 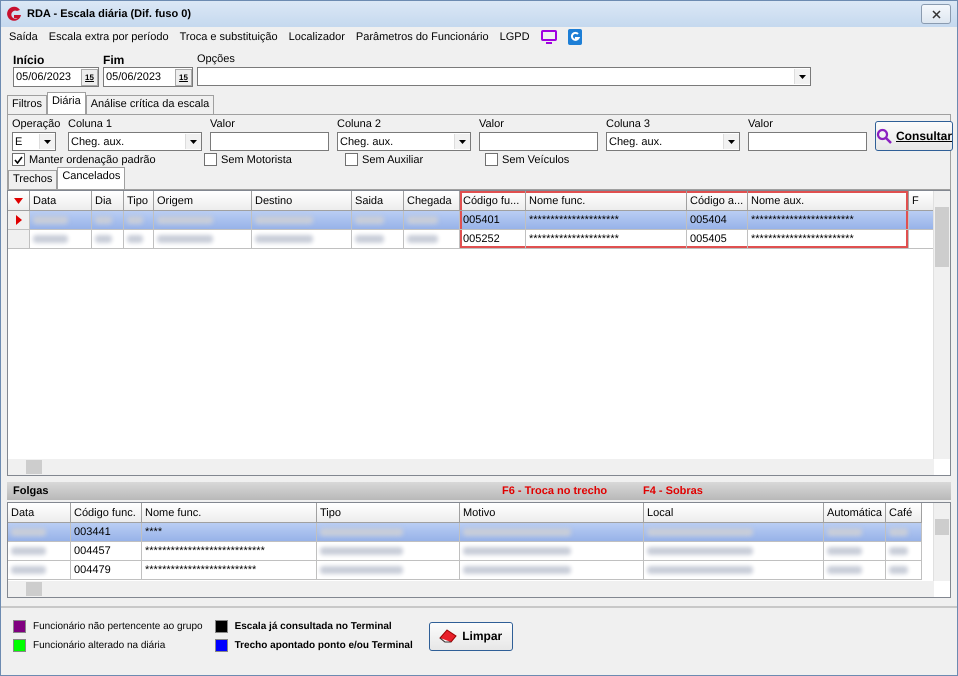 I want to click on menu-item: Saída, so click(x=23, y=37).